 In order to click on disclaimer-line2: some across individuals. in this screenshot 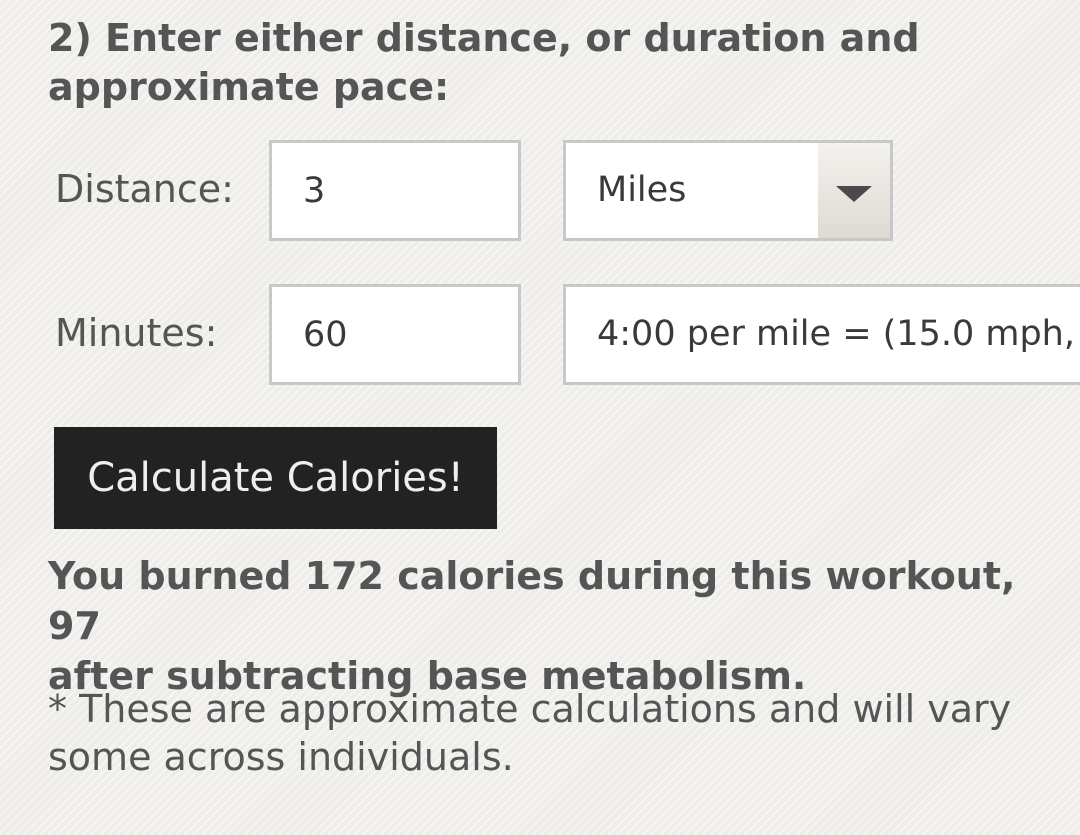, I will do `click(281, 757)`.